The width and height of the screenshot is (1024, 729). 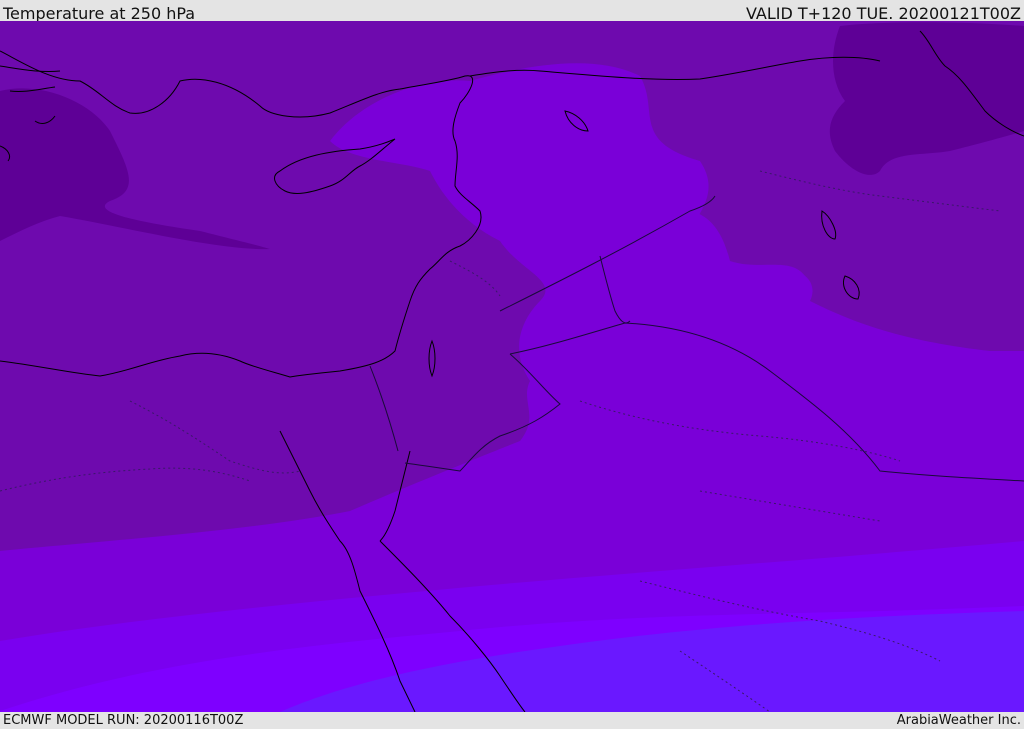 I want to click on credit-label: ArabiaWeather Inc., so click(x=958, y=720).